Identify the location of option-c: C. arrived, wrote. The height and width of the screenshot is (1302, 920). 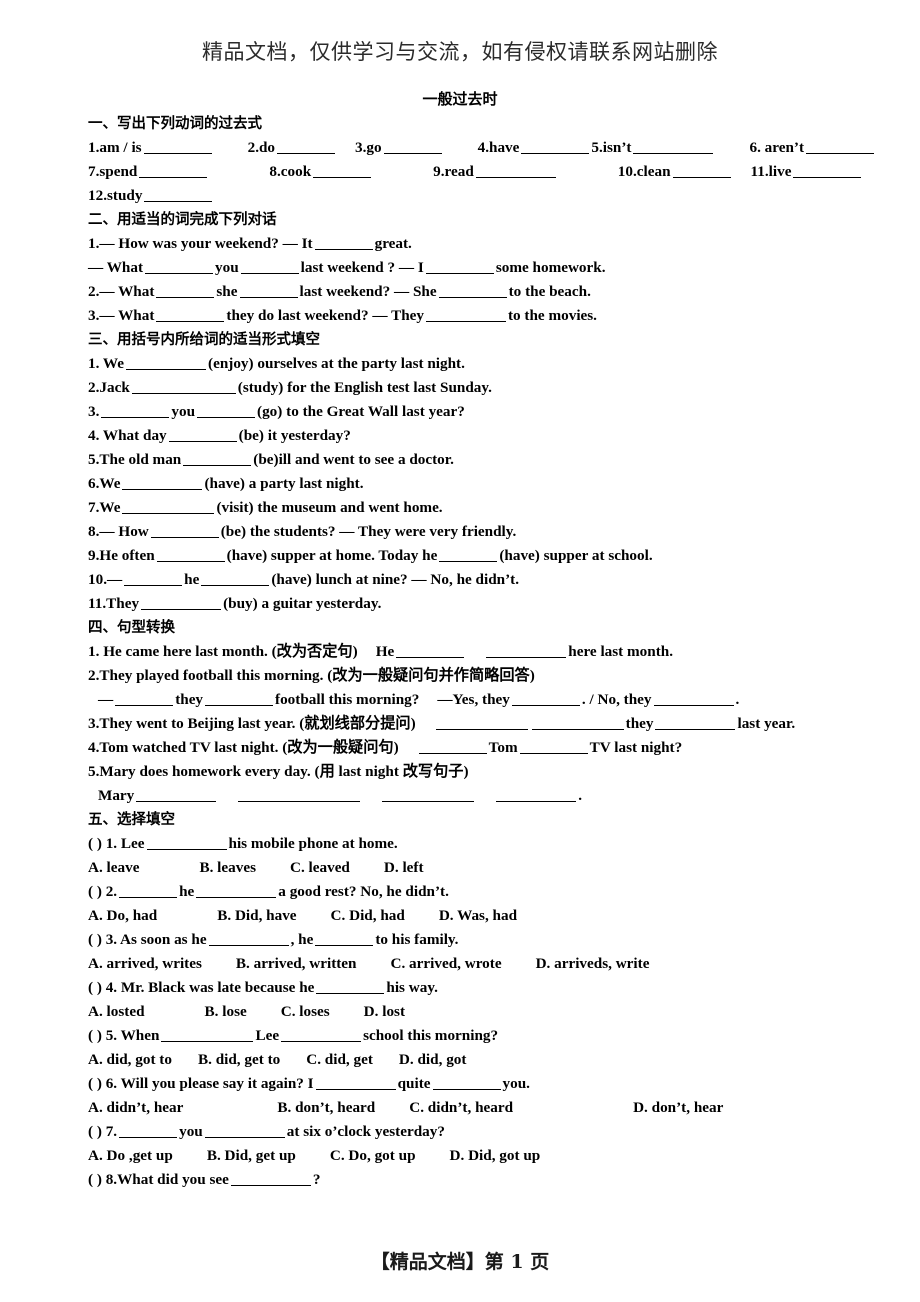
(446, 963).